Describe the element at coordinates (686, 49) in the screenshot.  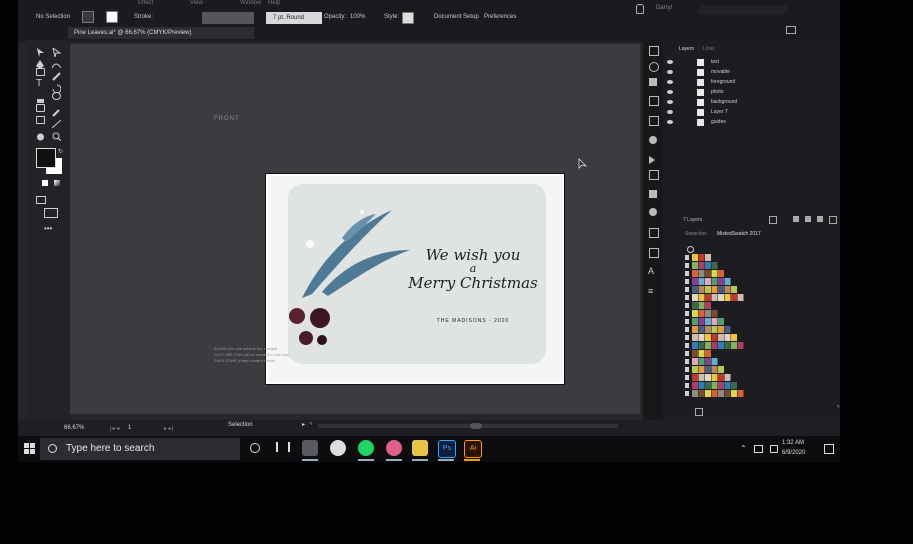
I see `tab-layers: Layers` at that location.